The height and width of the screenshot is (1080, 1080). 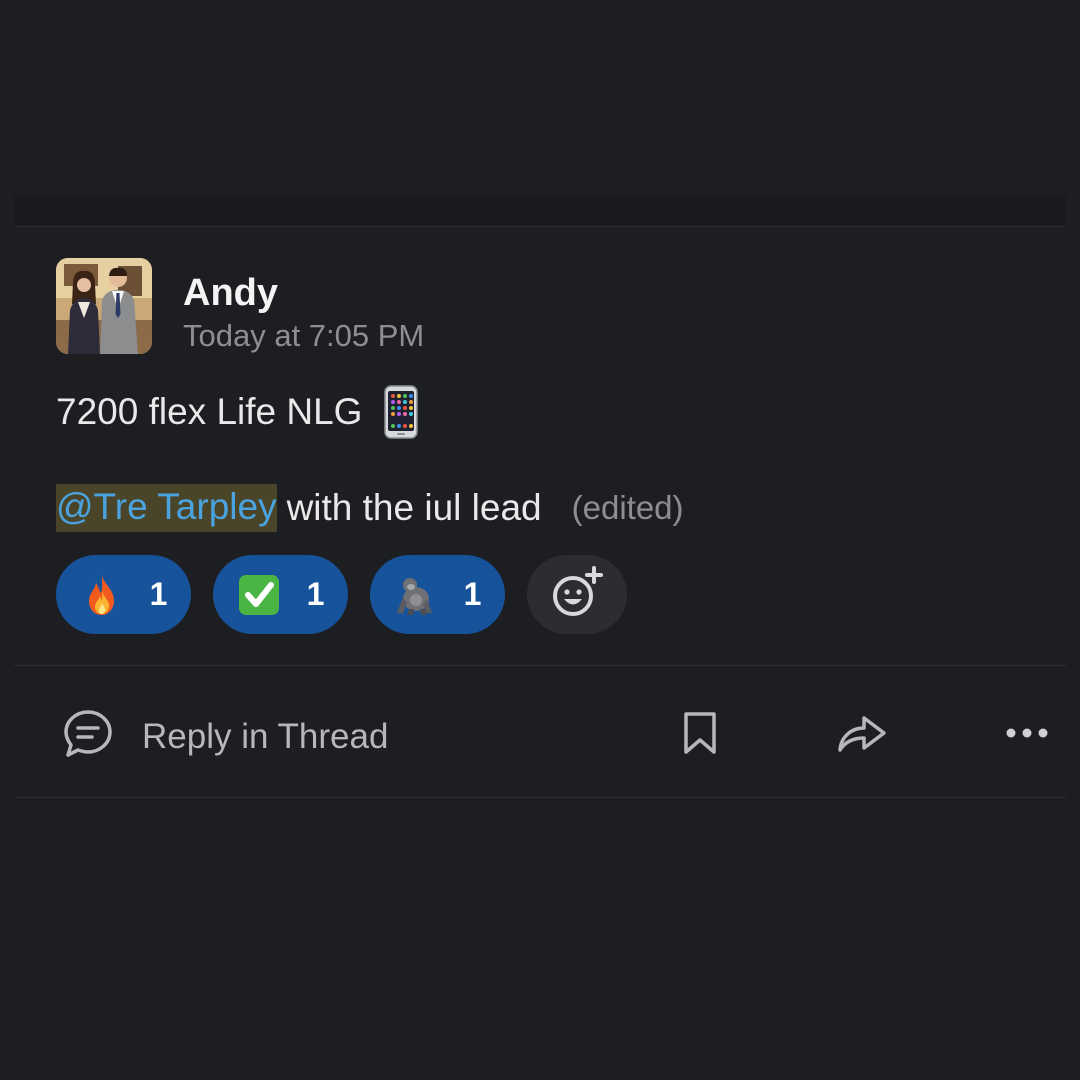 I want to click on message-line-2: @Tre Tarpley with the iul lead (edited), so click(x=370, y=508).